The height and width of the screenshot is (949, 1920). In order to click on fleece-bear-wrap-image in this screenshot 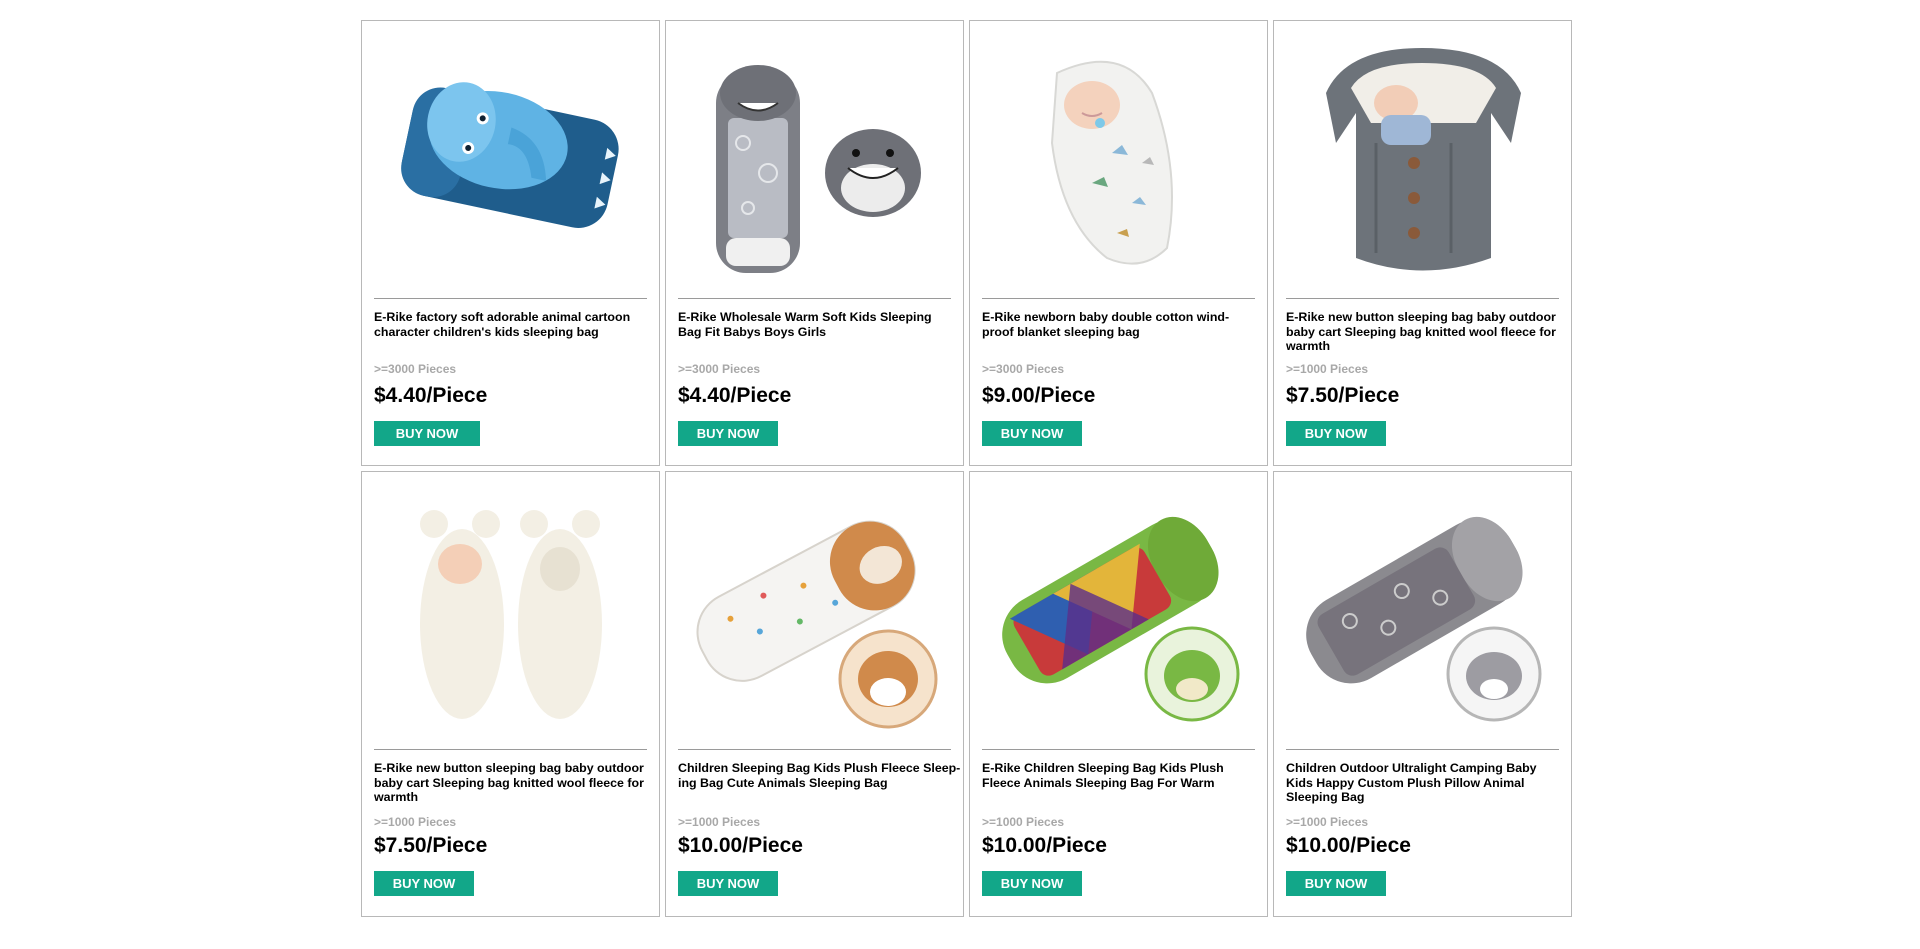, I will do `click(510, 614)`.